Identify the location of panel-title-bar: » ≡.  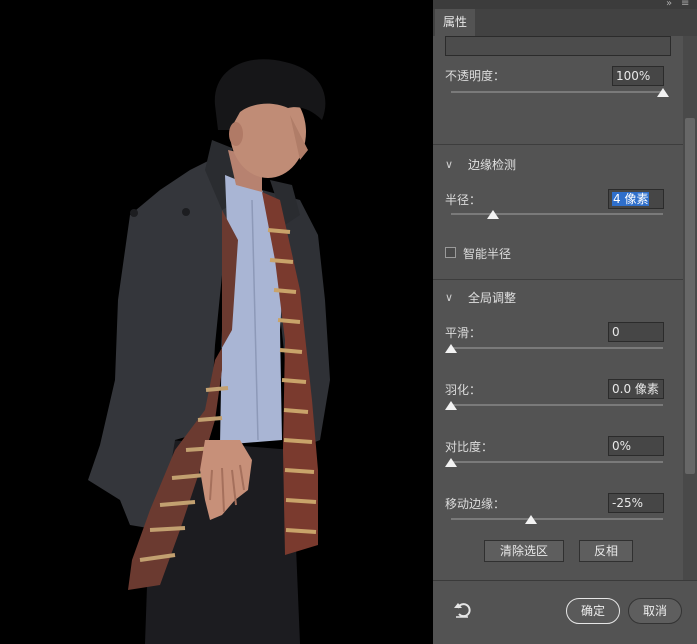
(565, 4).